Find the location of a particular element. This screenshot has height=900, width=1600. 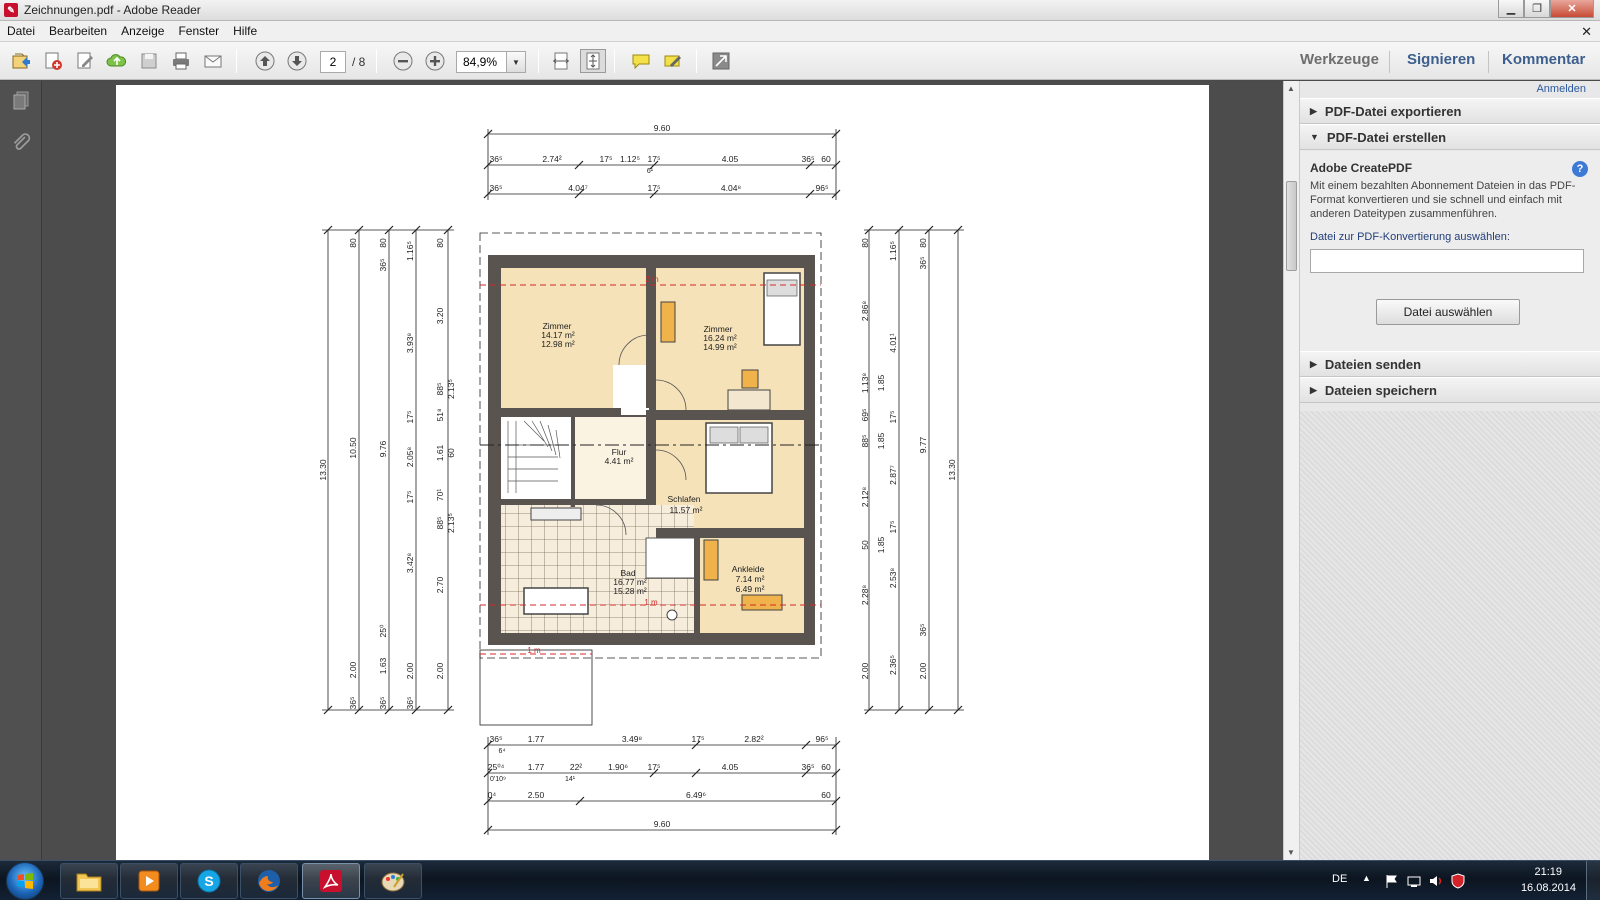

close-document-icon: ✕ is located at coordinates (1586, 32).